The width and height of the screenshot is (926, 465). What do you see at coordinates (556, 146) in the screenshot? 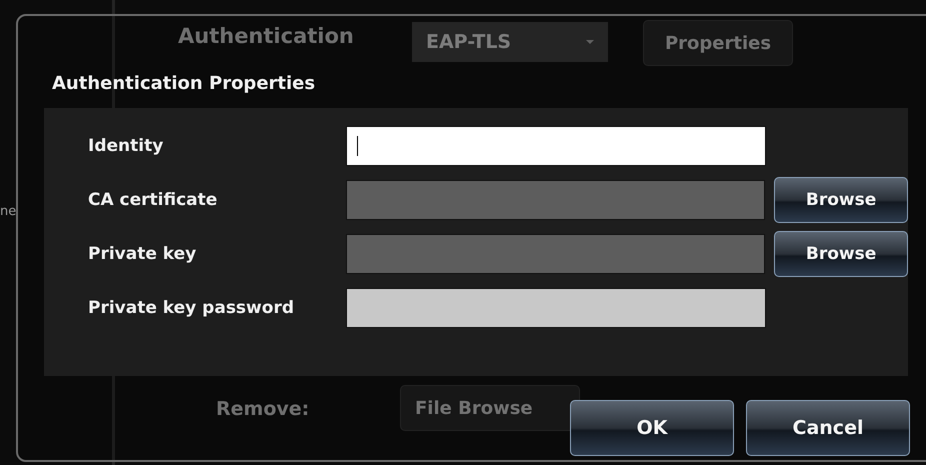
I see `input-field` at bounding box center [556, 146].